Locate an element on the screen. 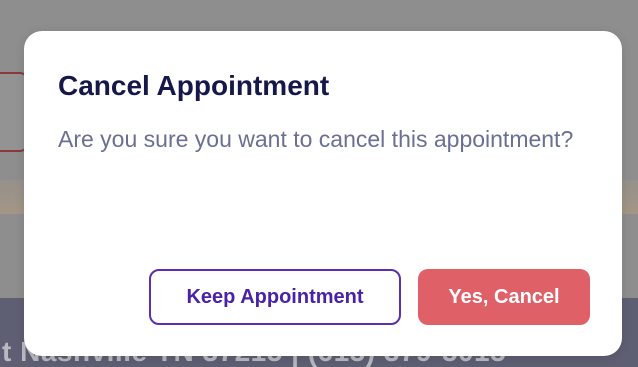  confirm-cancel-button: Yes, Cancel is located at coordinates (504, 297).